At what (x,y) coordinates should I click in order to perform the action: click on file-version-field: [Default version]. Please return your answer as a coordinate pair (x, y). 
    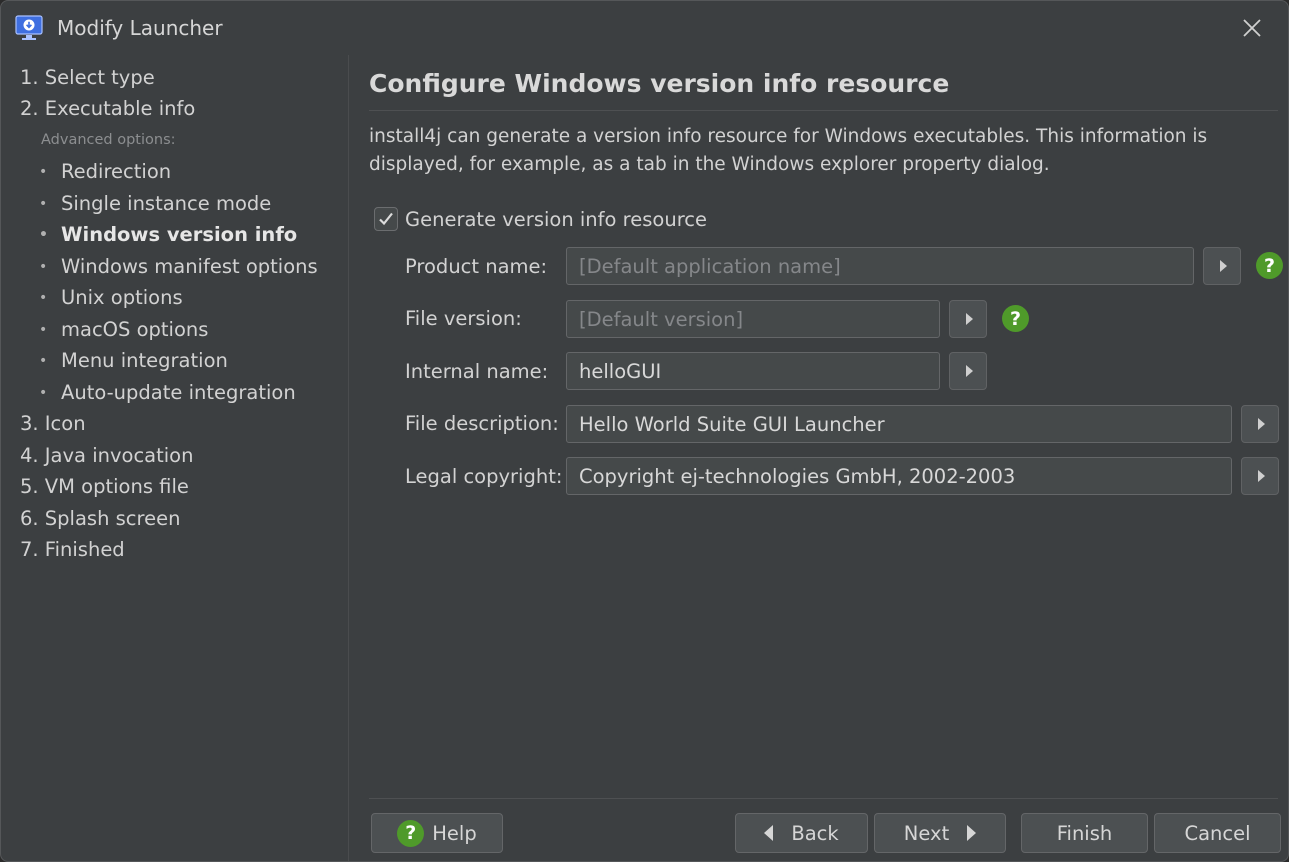
    Looking at the image, I should click on (753, 319).